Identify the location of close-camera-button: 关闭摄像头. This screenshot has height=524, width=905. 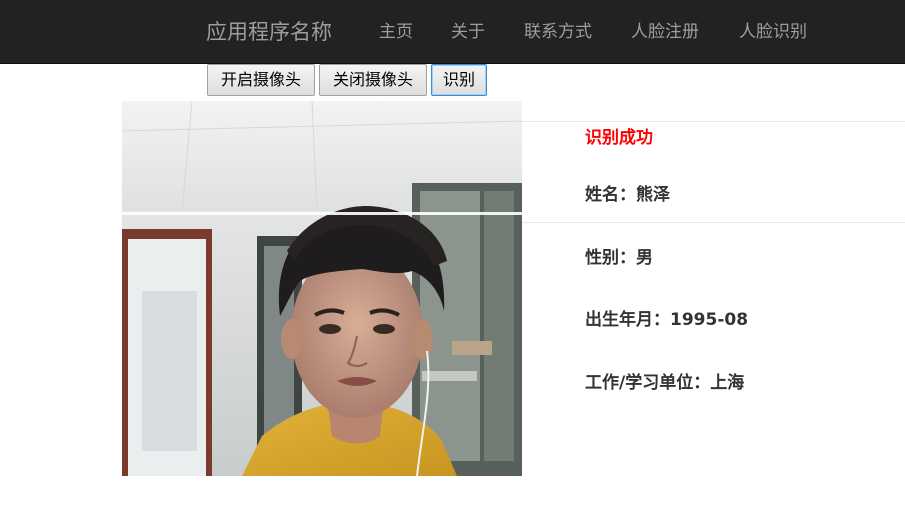
(373, 80).